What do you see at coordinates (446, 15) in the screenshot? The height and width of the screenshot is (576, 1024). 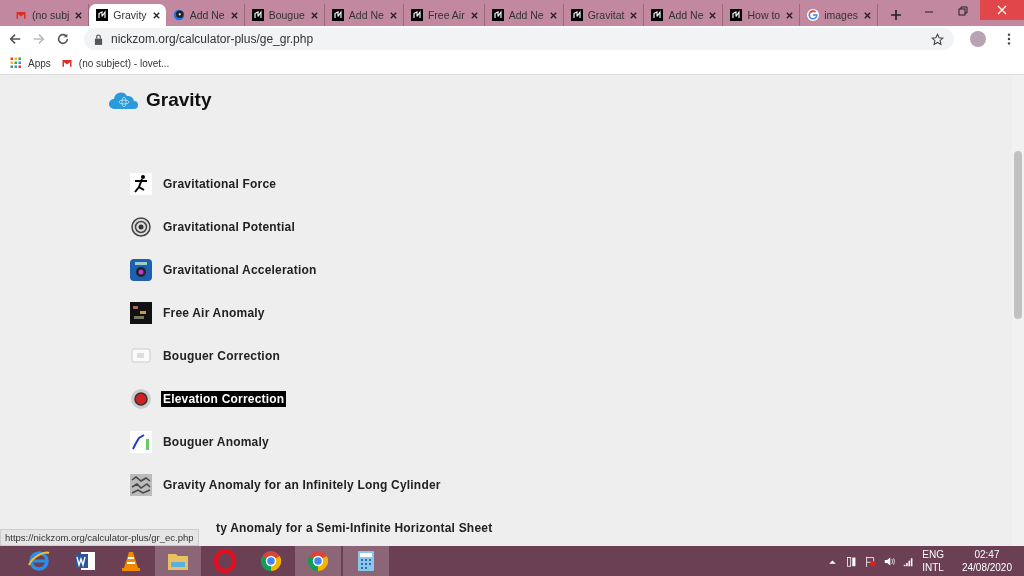 I see `tab-title: Free Air` at bounding box center [446, 15].